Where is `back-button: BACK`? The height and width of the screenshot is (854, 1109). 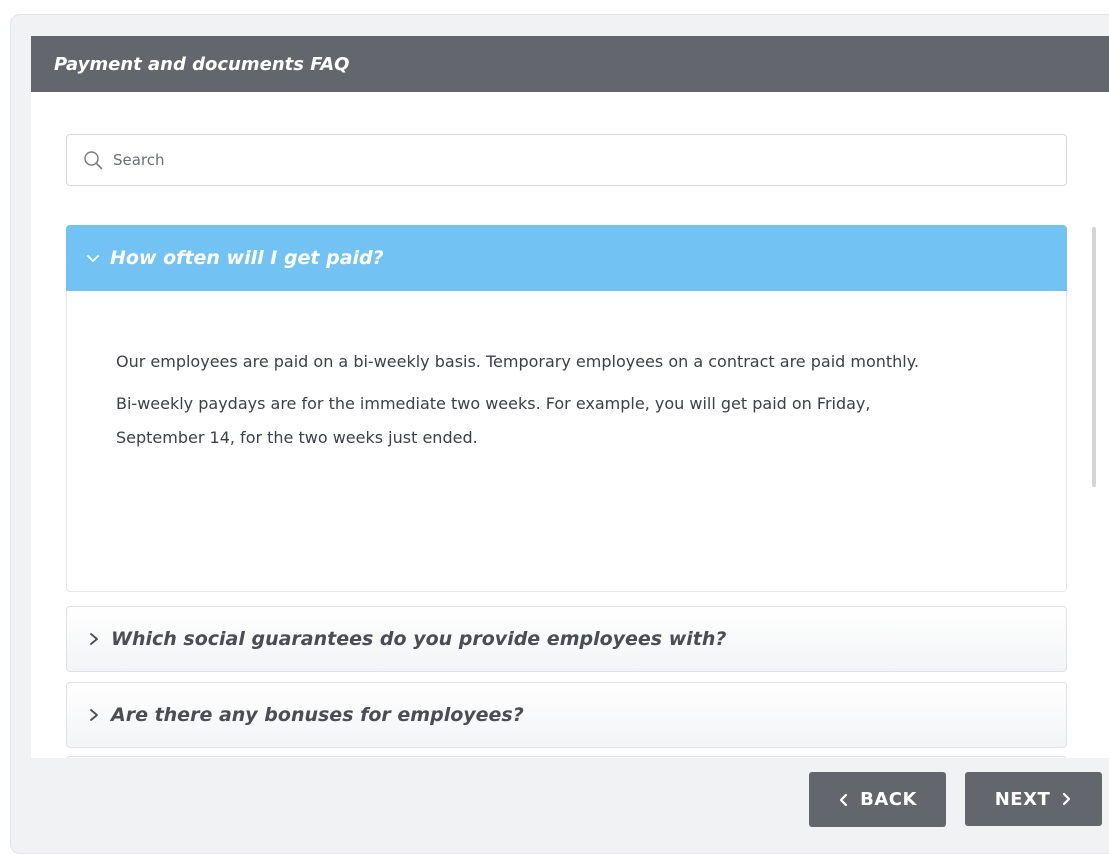 back-button: BACK is located at coordinates (877, 799).